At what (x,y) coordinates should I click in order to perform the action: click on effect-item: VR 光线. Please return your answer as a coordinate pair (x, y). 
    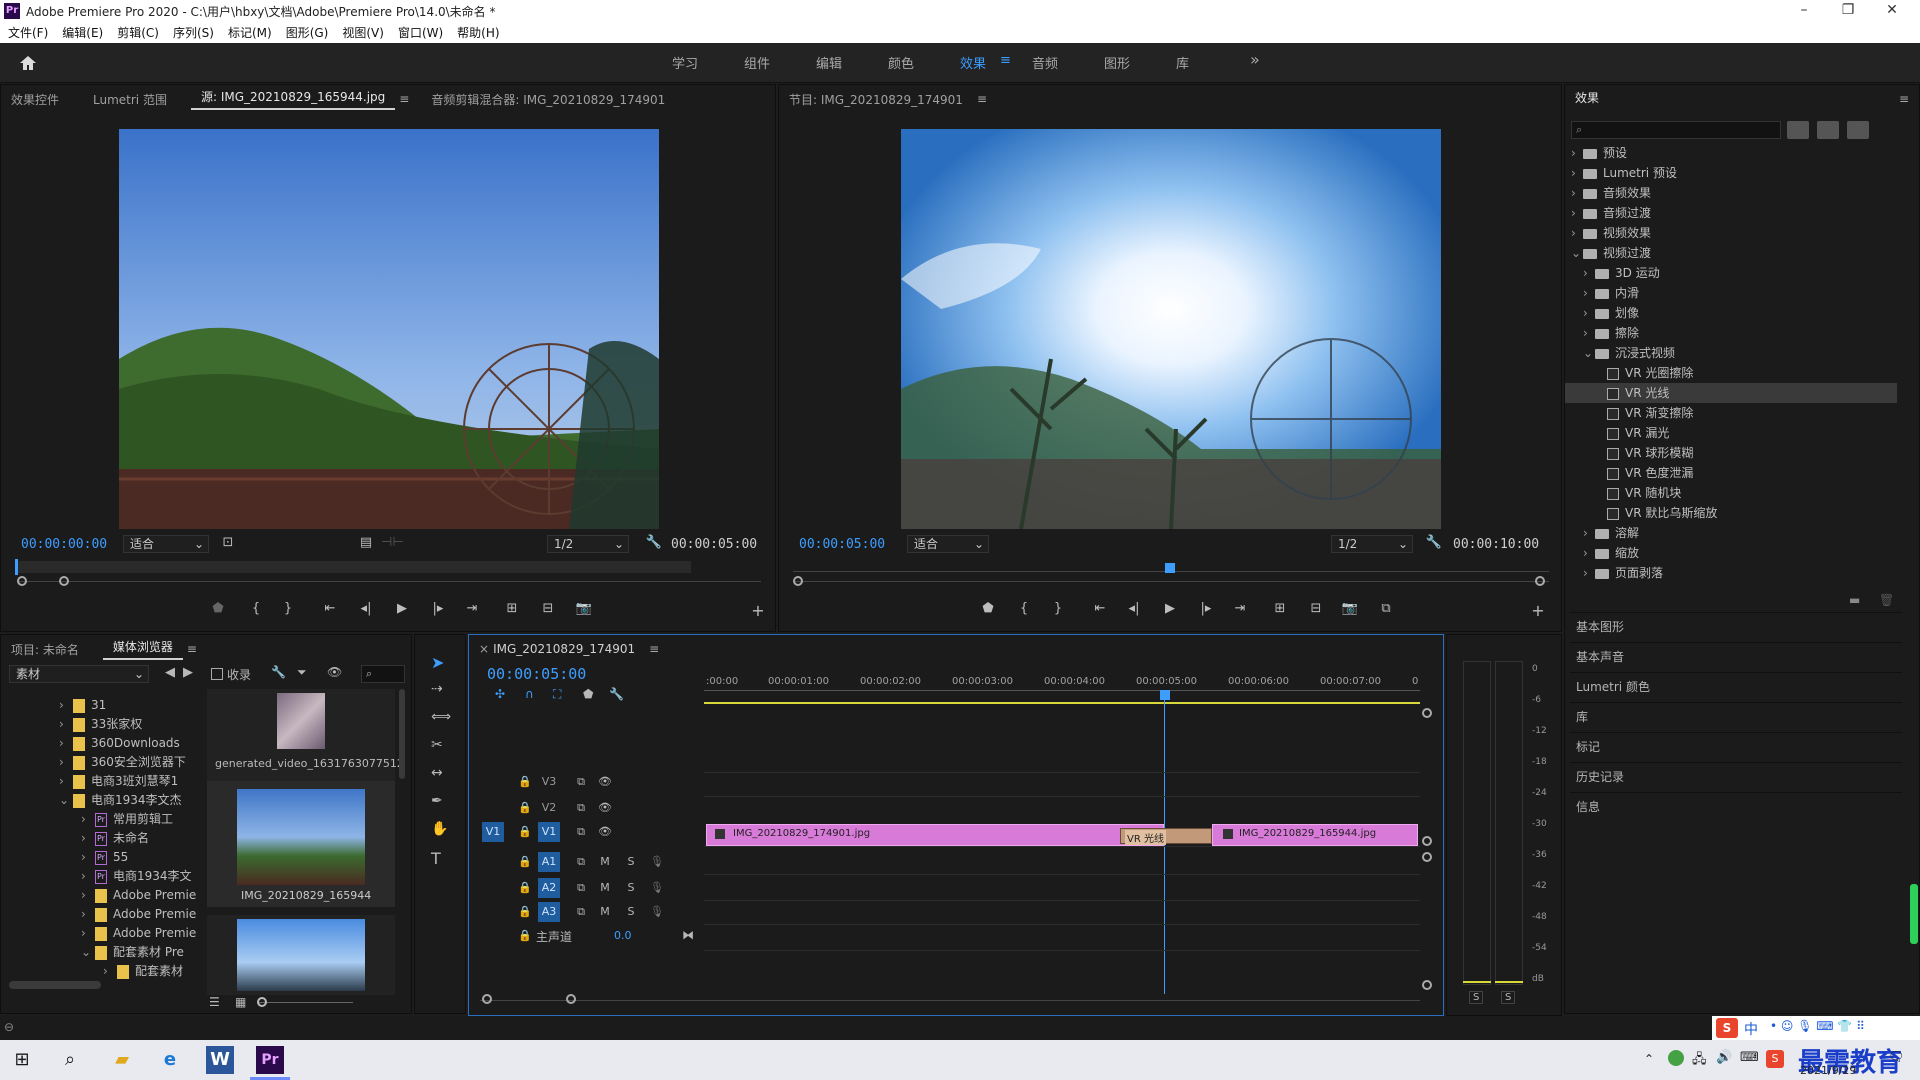
    Looking at the image, I should click on (1731, 393).